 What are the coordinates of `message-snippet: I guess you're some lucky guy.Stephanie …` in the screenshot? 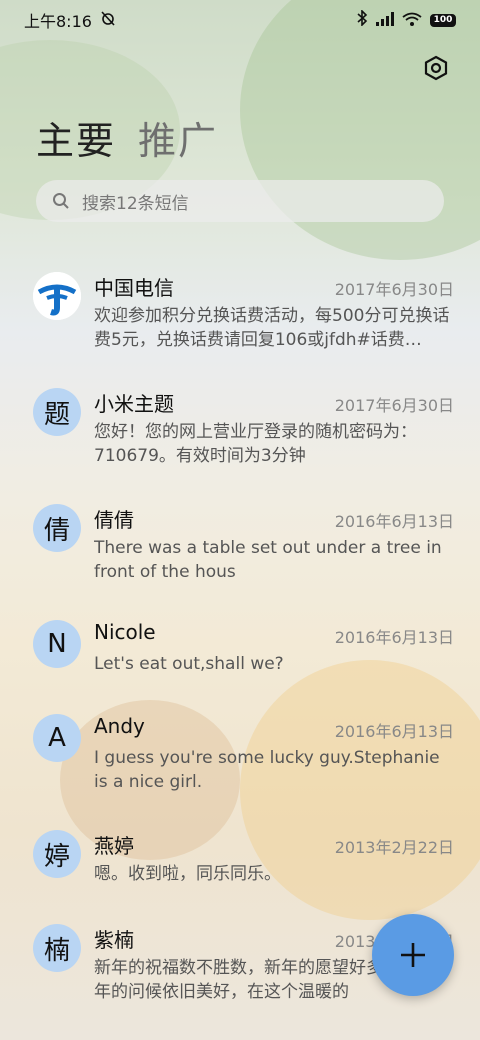 It's located at (267, 770).